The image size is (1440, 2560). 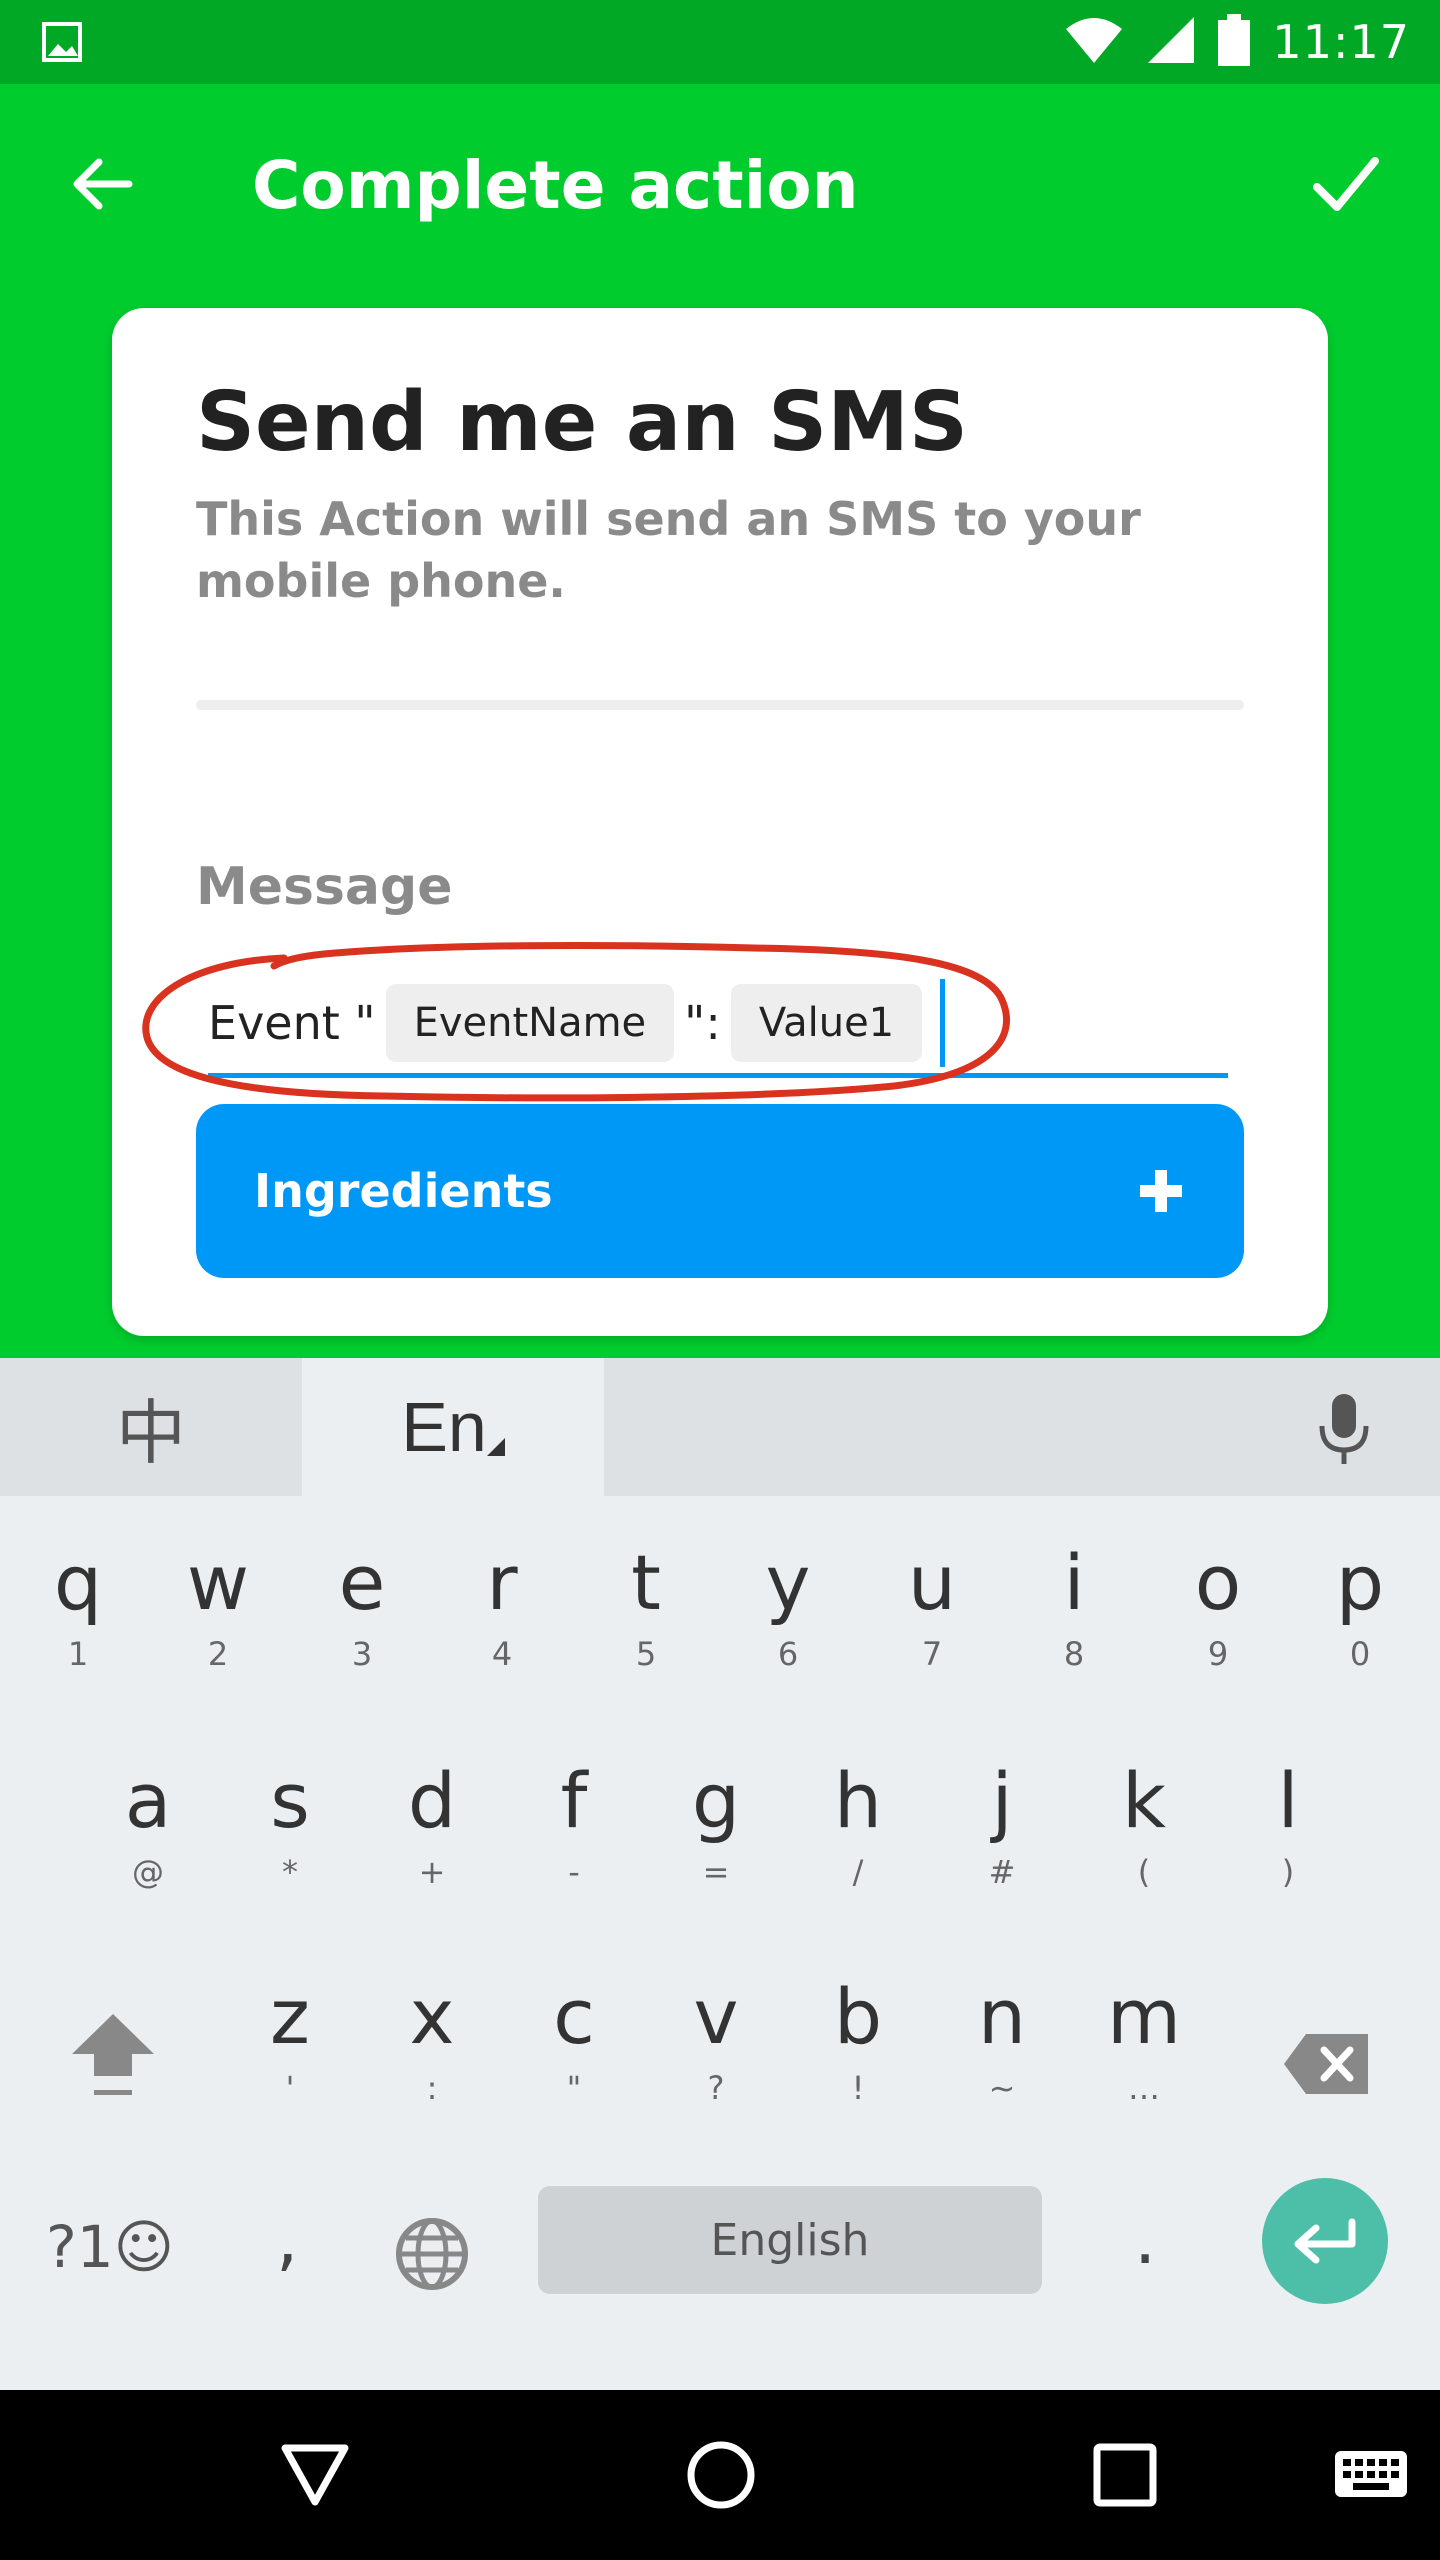 What do you see at coordinates (582, 422) in the screenshot?
I see `action-title: Send me an SMS` at bounding box center [582, 422].